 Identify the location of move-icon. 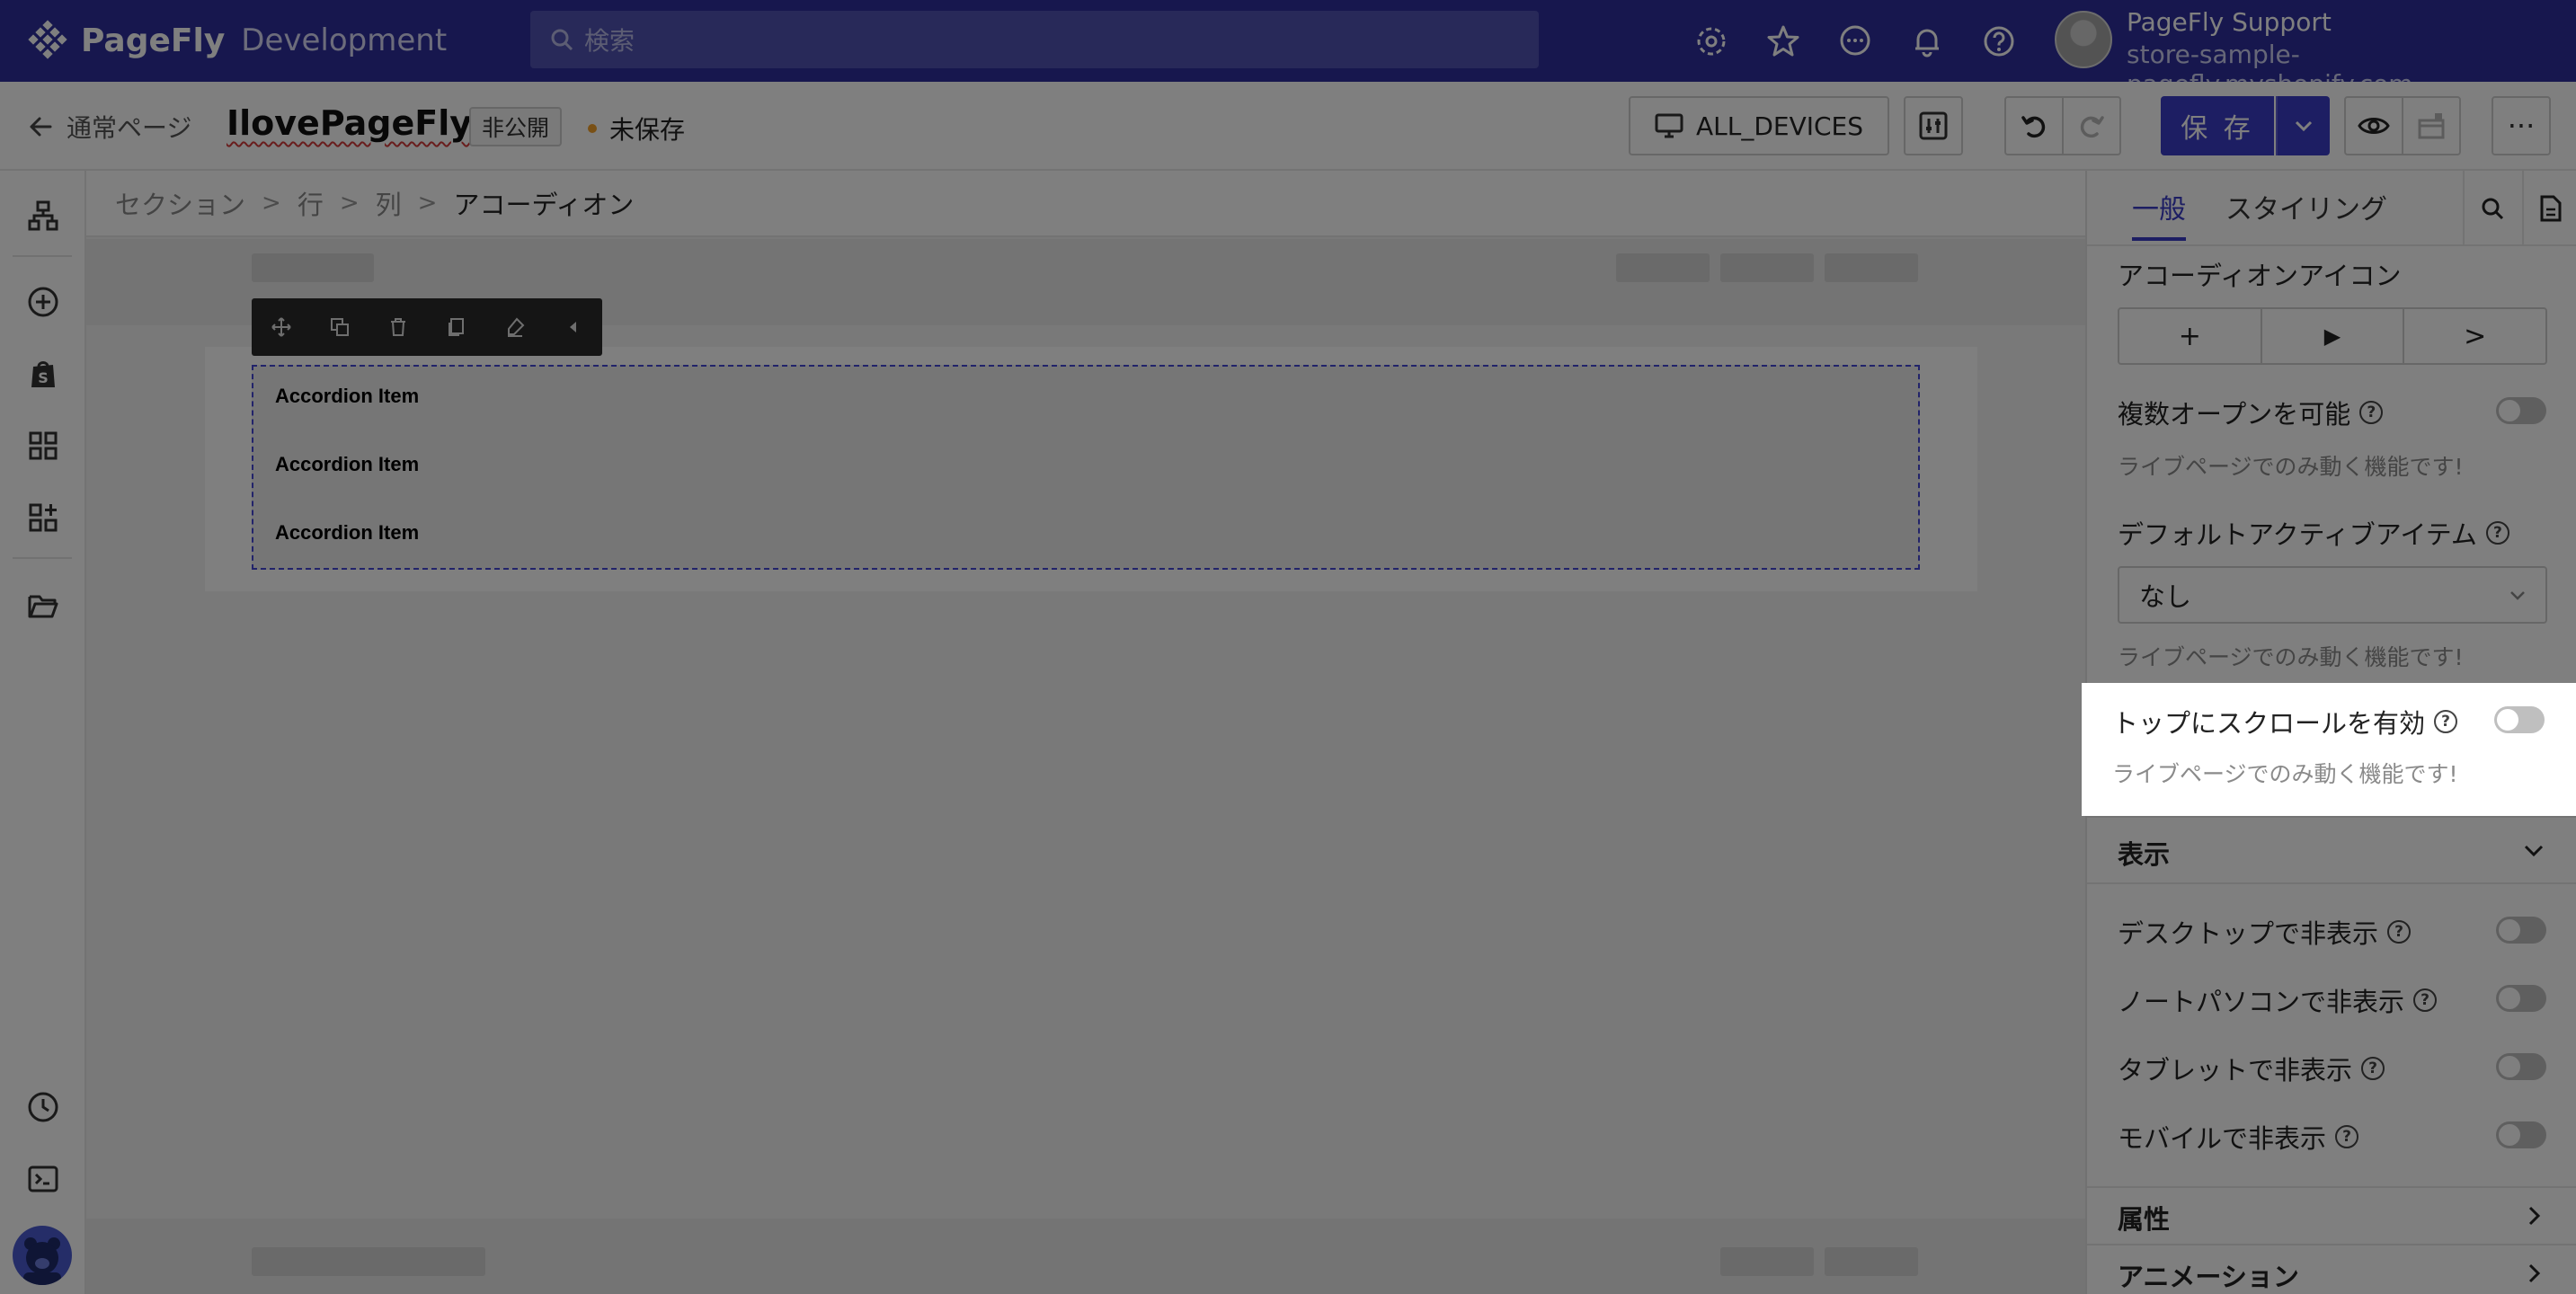
(281, 327).